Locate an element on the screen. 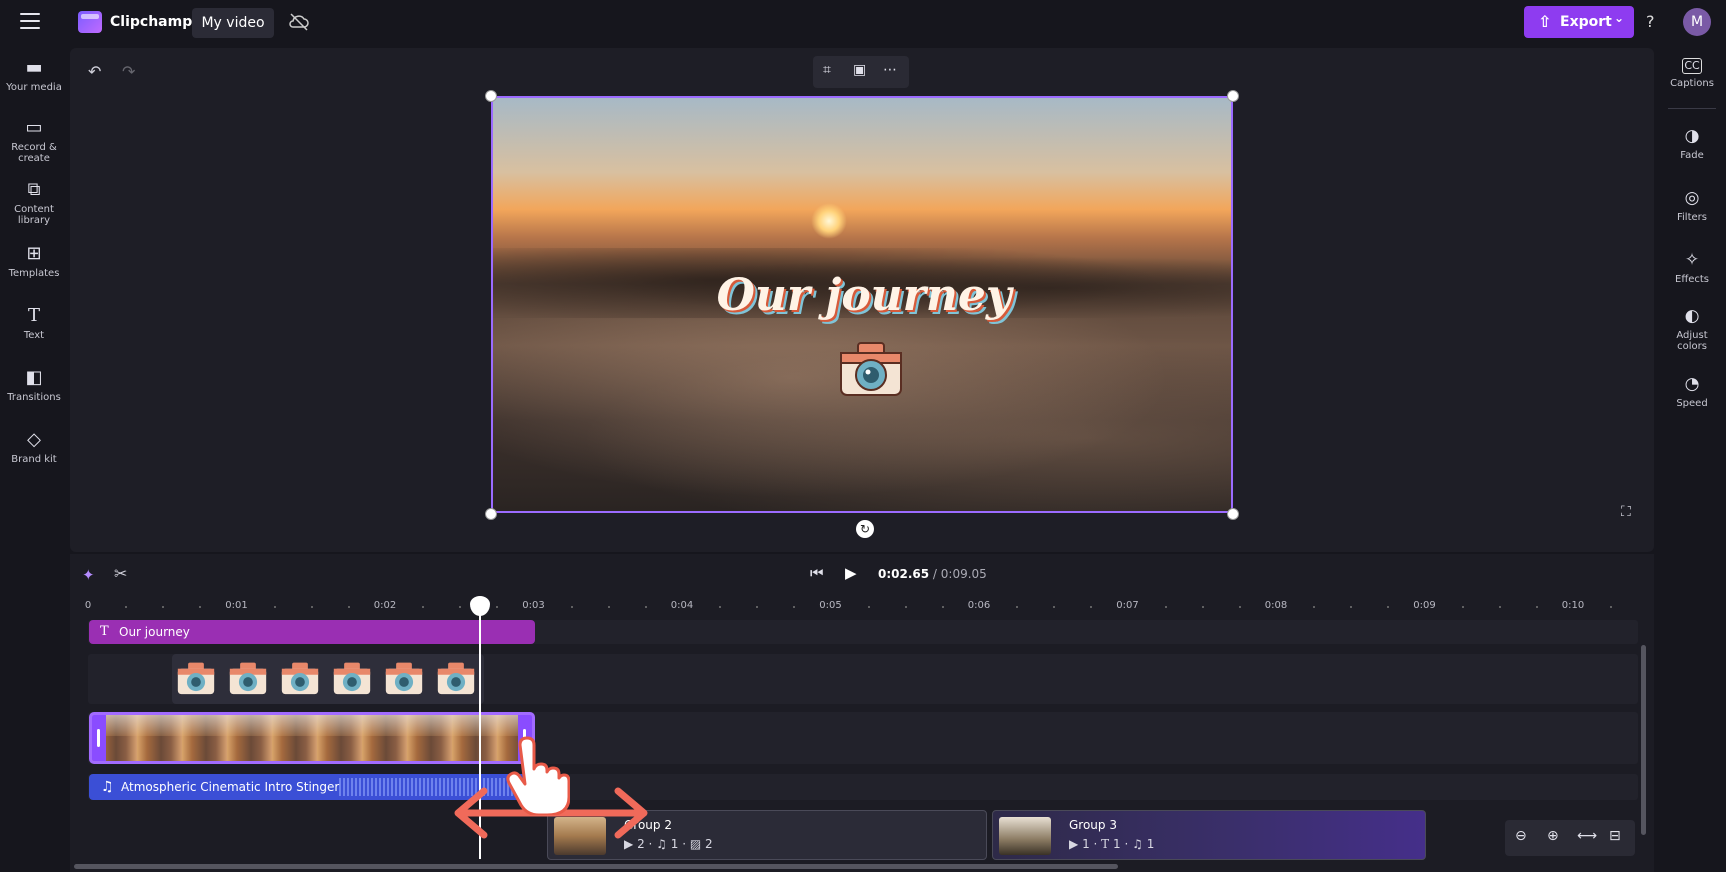 The width and height of the screenshot is (1726, 872). nav-label: Templates is located at coordinates (34, 273).